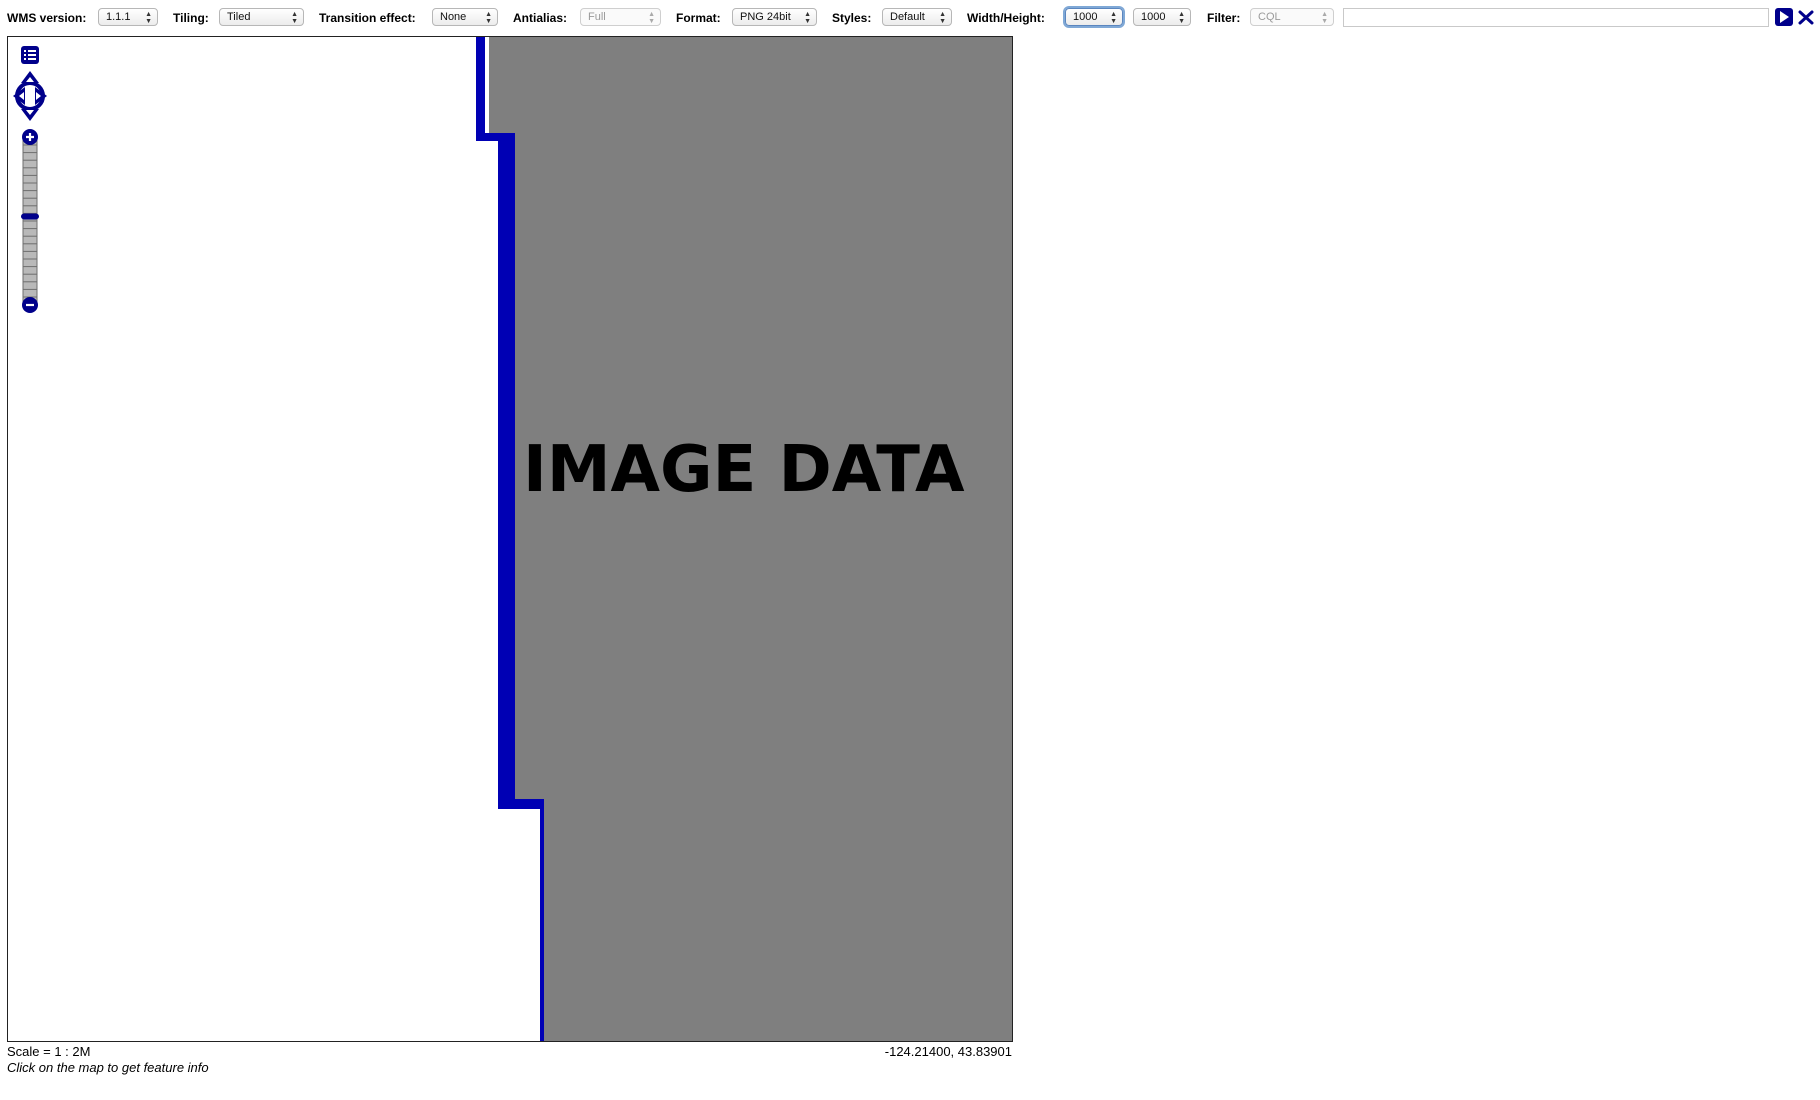 This screenshot has height=1100, width=1820. What do you see at coordinates (118, 17) in the screenshot?
I see `wms-version-value: 1.1.1` at bounding box center [118, 17].